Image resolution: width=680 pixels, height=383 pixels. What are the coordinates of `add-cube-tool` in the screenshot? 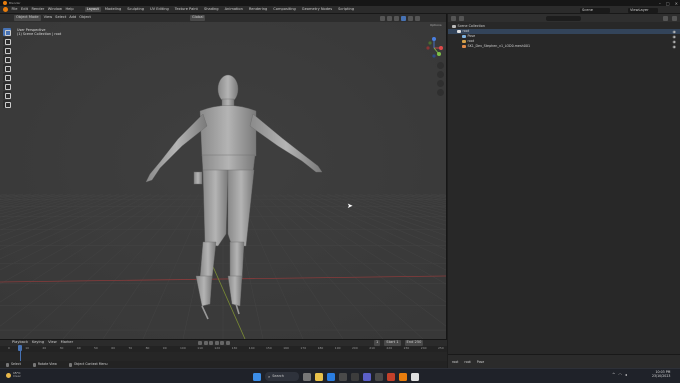 It's located at (7, 104).